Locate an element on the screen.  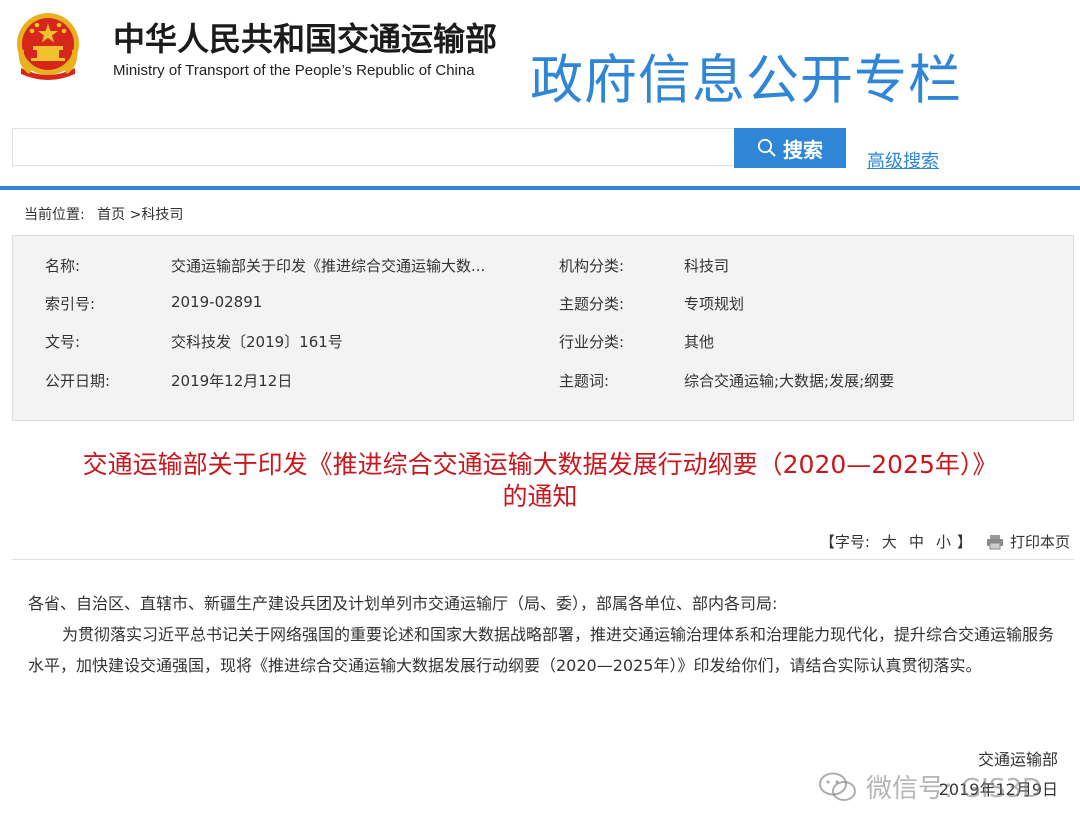
search-button: 搜索 is located at coordinates (790, 148).